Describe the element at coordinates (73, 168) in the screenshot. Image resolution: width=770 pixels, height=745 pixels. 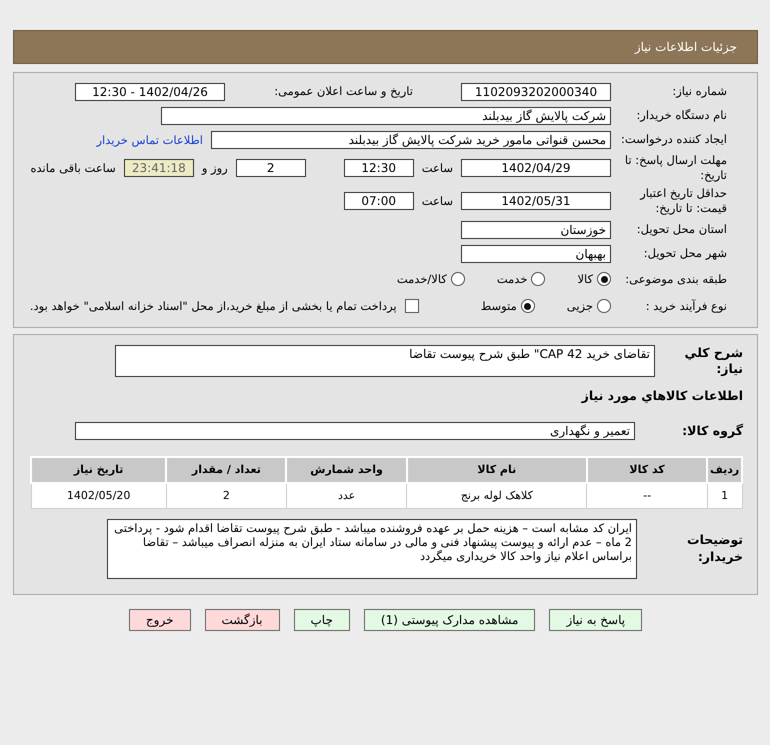
I see `remaining-label: ساعت باقی مانده` at that location.